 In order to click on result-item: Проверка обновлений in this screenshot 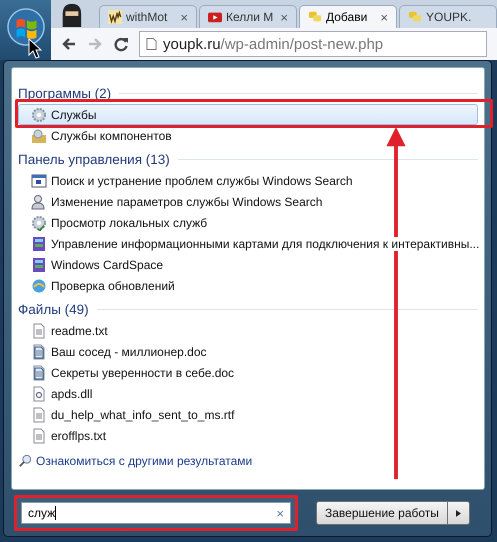, I will do `click(248, 285)`.